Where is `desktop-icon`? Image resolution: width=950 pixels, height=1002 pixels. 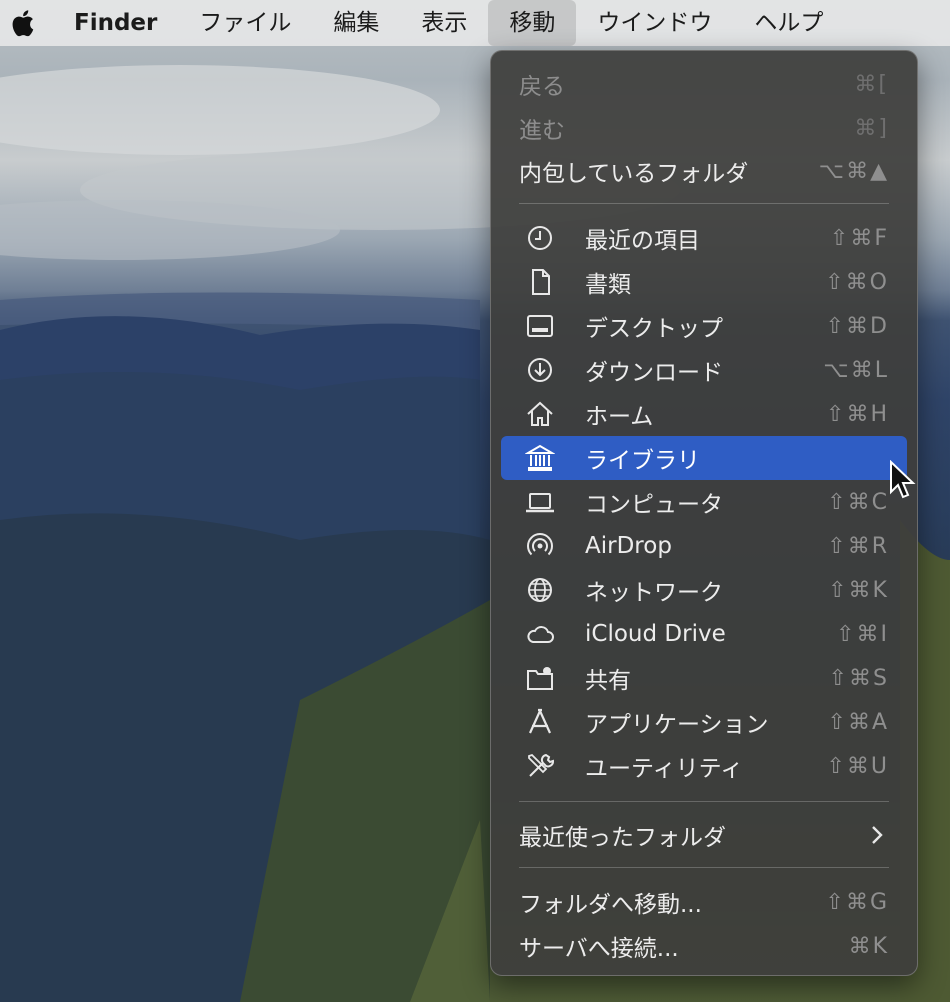 desktop-icon is located at coordinates (540, 326).